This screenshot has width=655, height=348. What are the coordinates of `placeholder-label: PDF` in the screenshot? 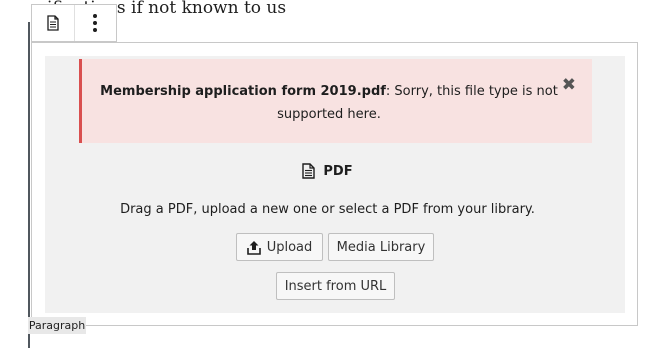 It's located at (327, 171).